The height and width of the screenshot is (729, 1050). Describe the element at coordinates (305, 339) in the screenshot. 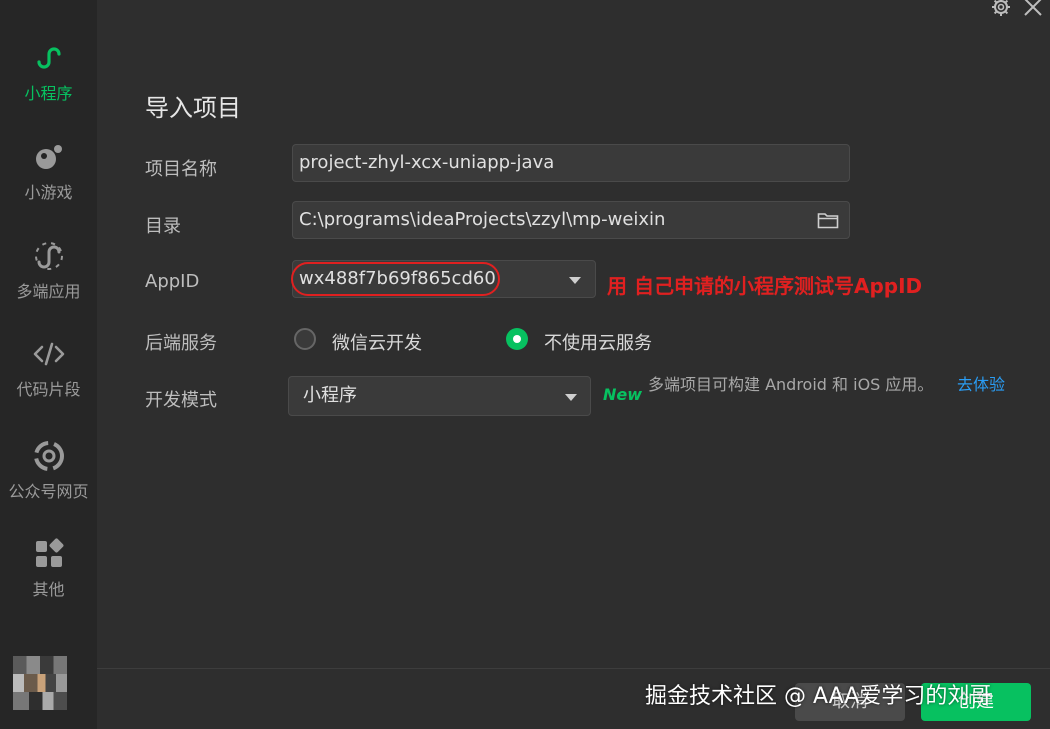

I see `radio-wechat-cloud` at that location.